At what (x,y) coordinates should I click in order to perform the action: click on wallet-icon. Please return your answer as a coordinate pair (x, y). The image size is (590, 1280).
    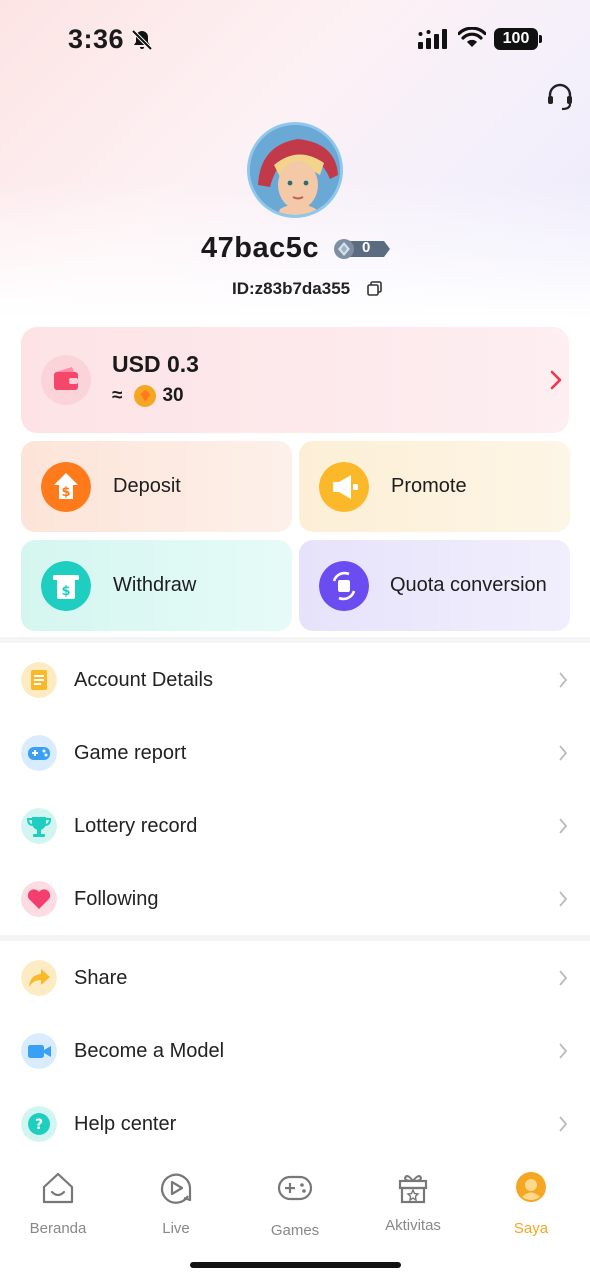
    Looking at the image, I should click on (66, 378).